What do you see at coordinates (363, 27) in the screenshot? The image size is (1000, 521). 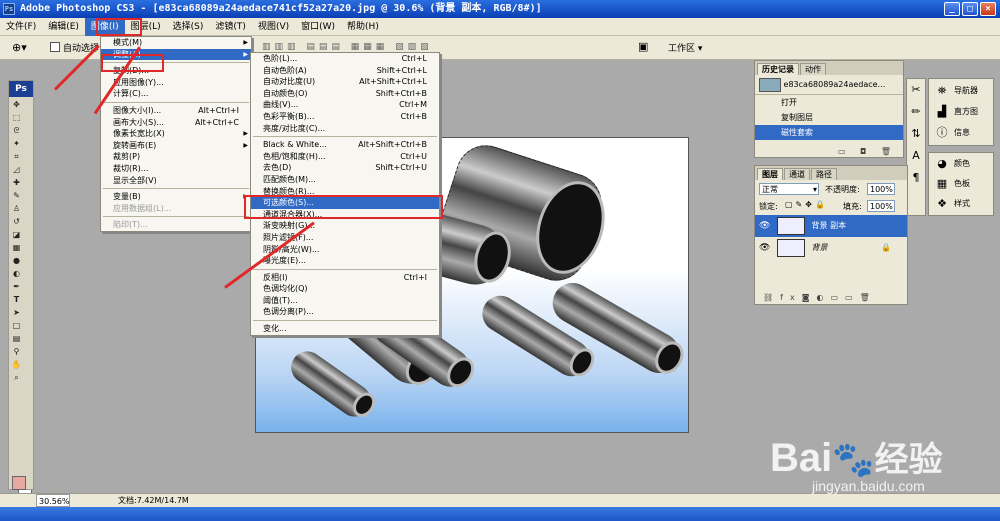 I see `menu-help: 帮助(H)` at bounding box center [363, 27].